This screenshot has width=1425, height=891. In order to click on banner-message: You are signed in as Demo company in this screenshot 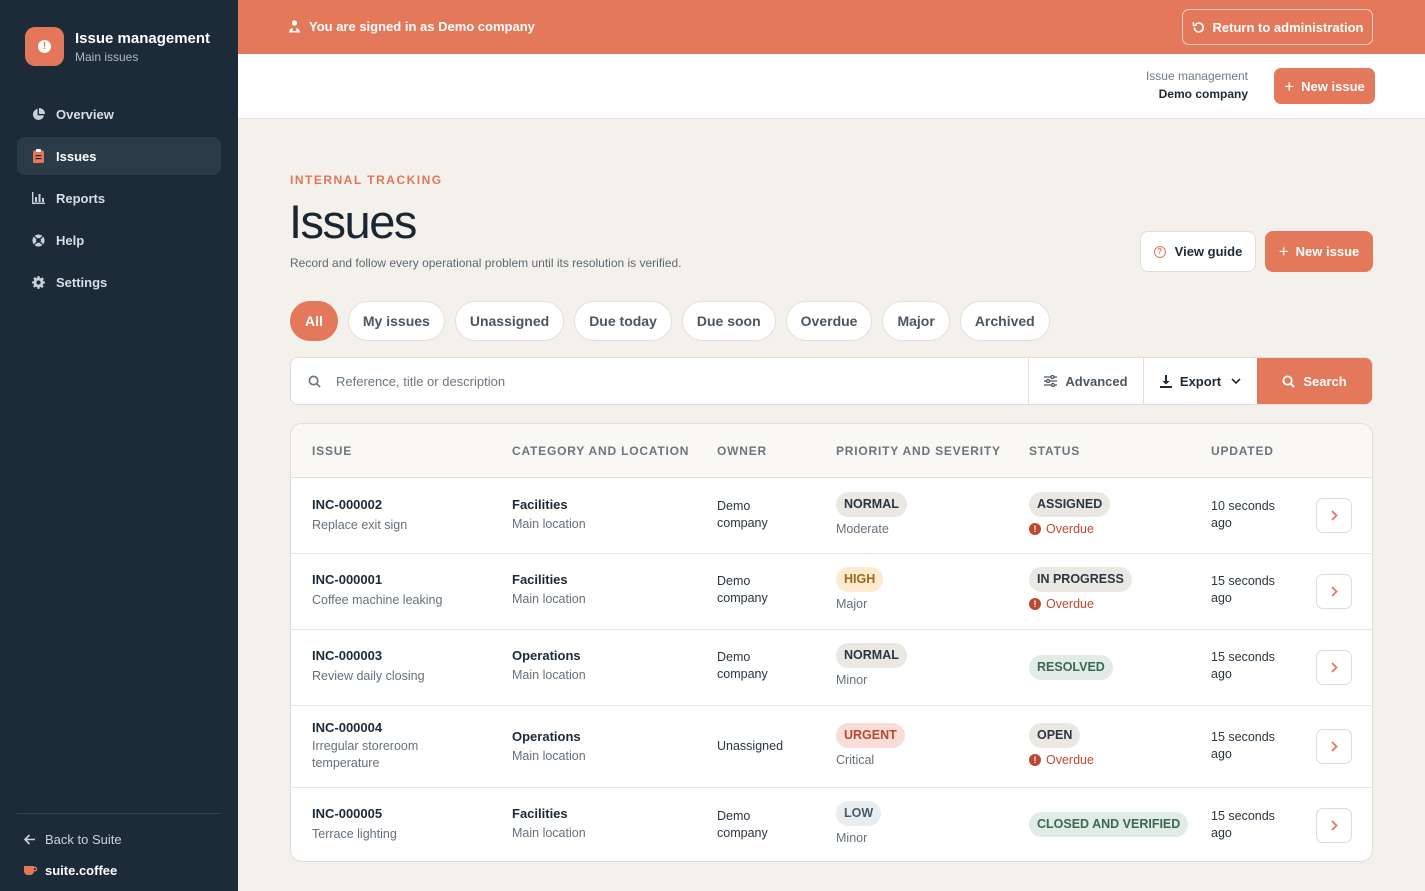, I will do `click(412, 26)`.